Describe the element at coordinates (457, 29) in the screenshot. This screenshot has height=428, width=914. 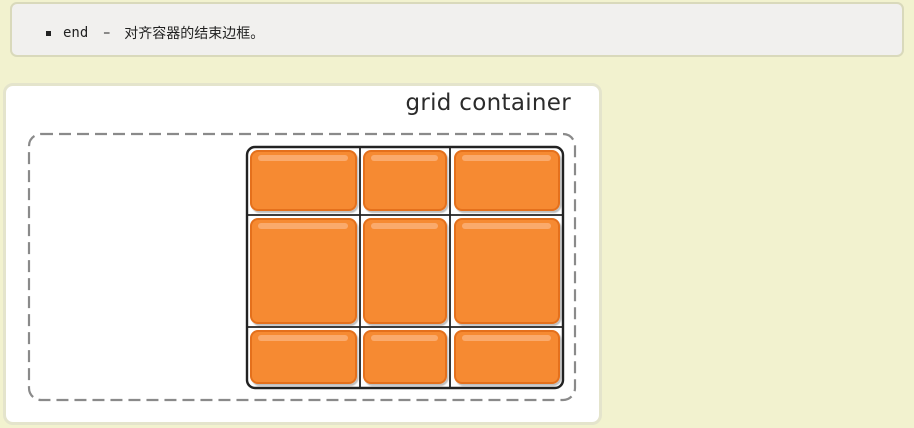
I see `note-box: end – 对齐容器的结束边框。` at that location.